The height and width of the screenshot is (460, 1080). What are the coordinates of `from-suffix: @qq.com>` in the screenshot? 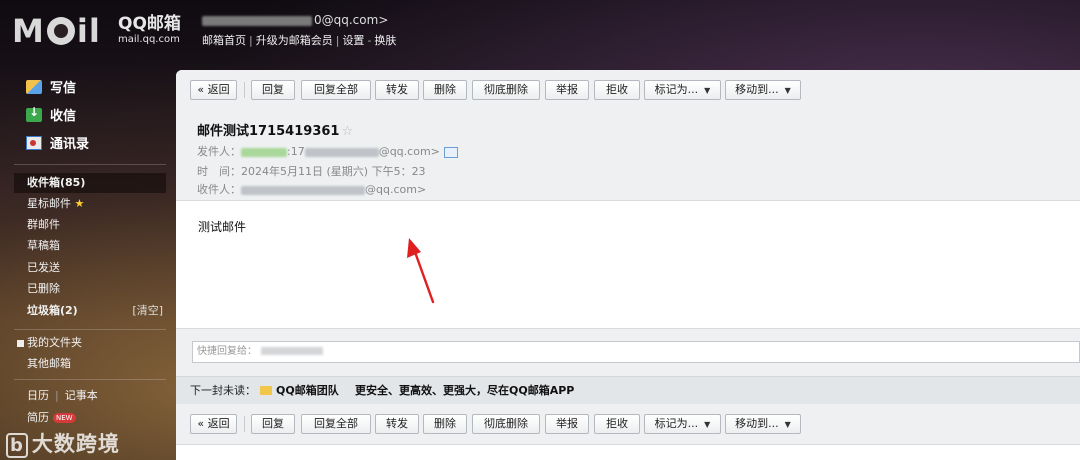 It's located at (409, 151).